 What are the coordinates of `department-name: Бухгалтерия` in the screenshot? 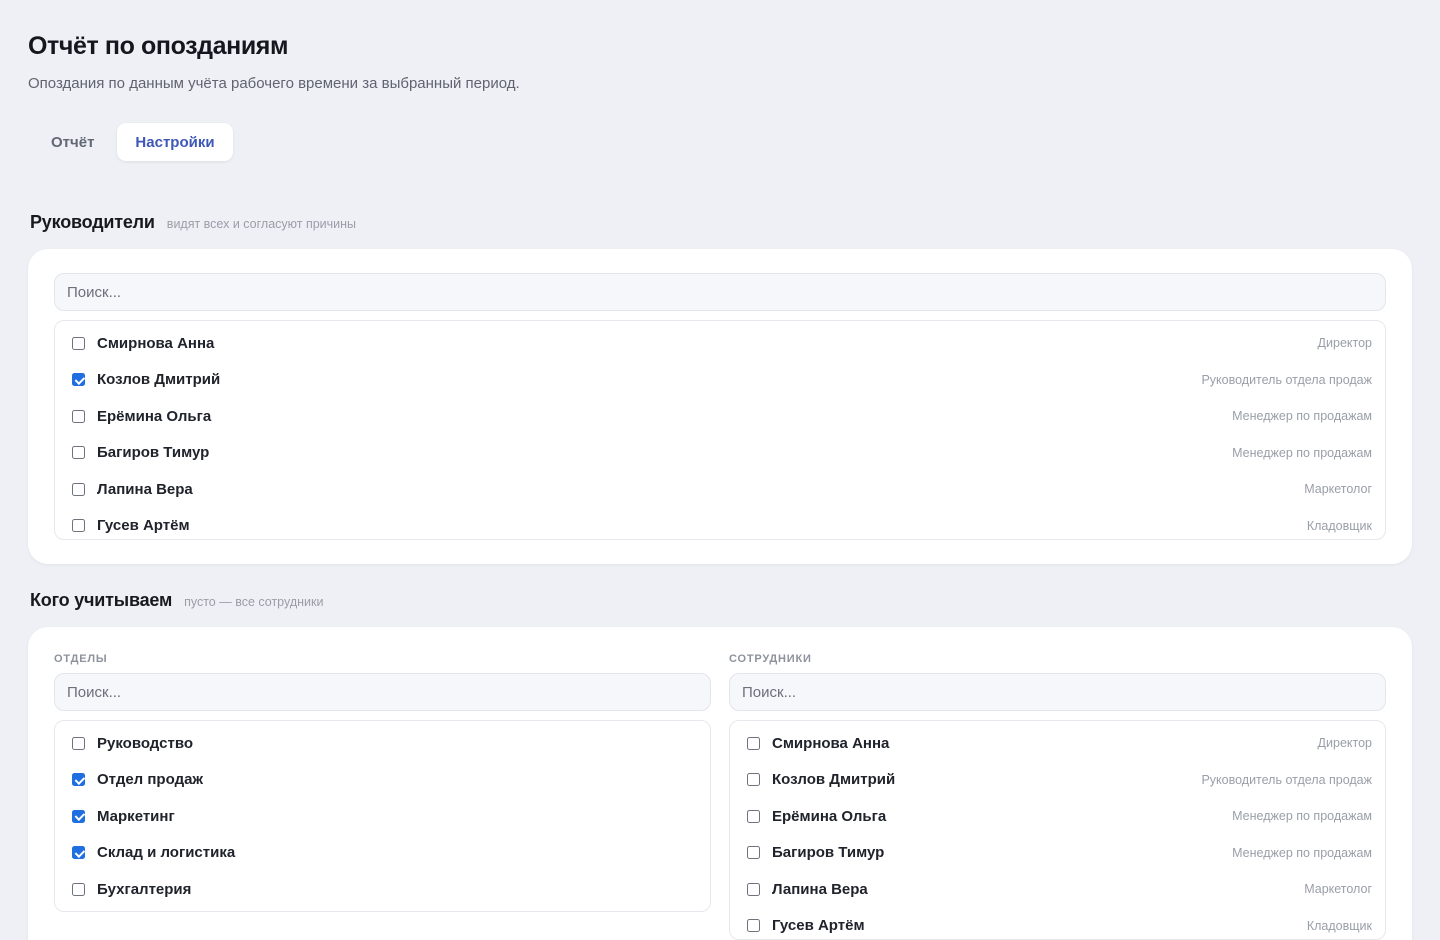 It's located at (144, 889).